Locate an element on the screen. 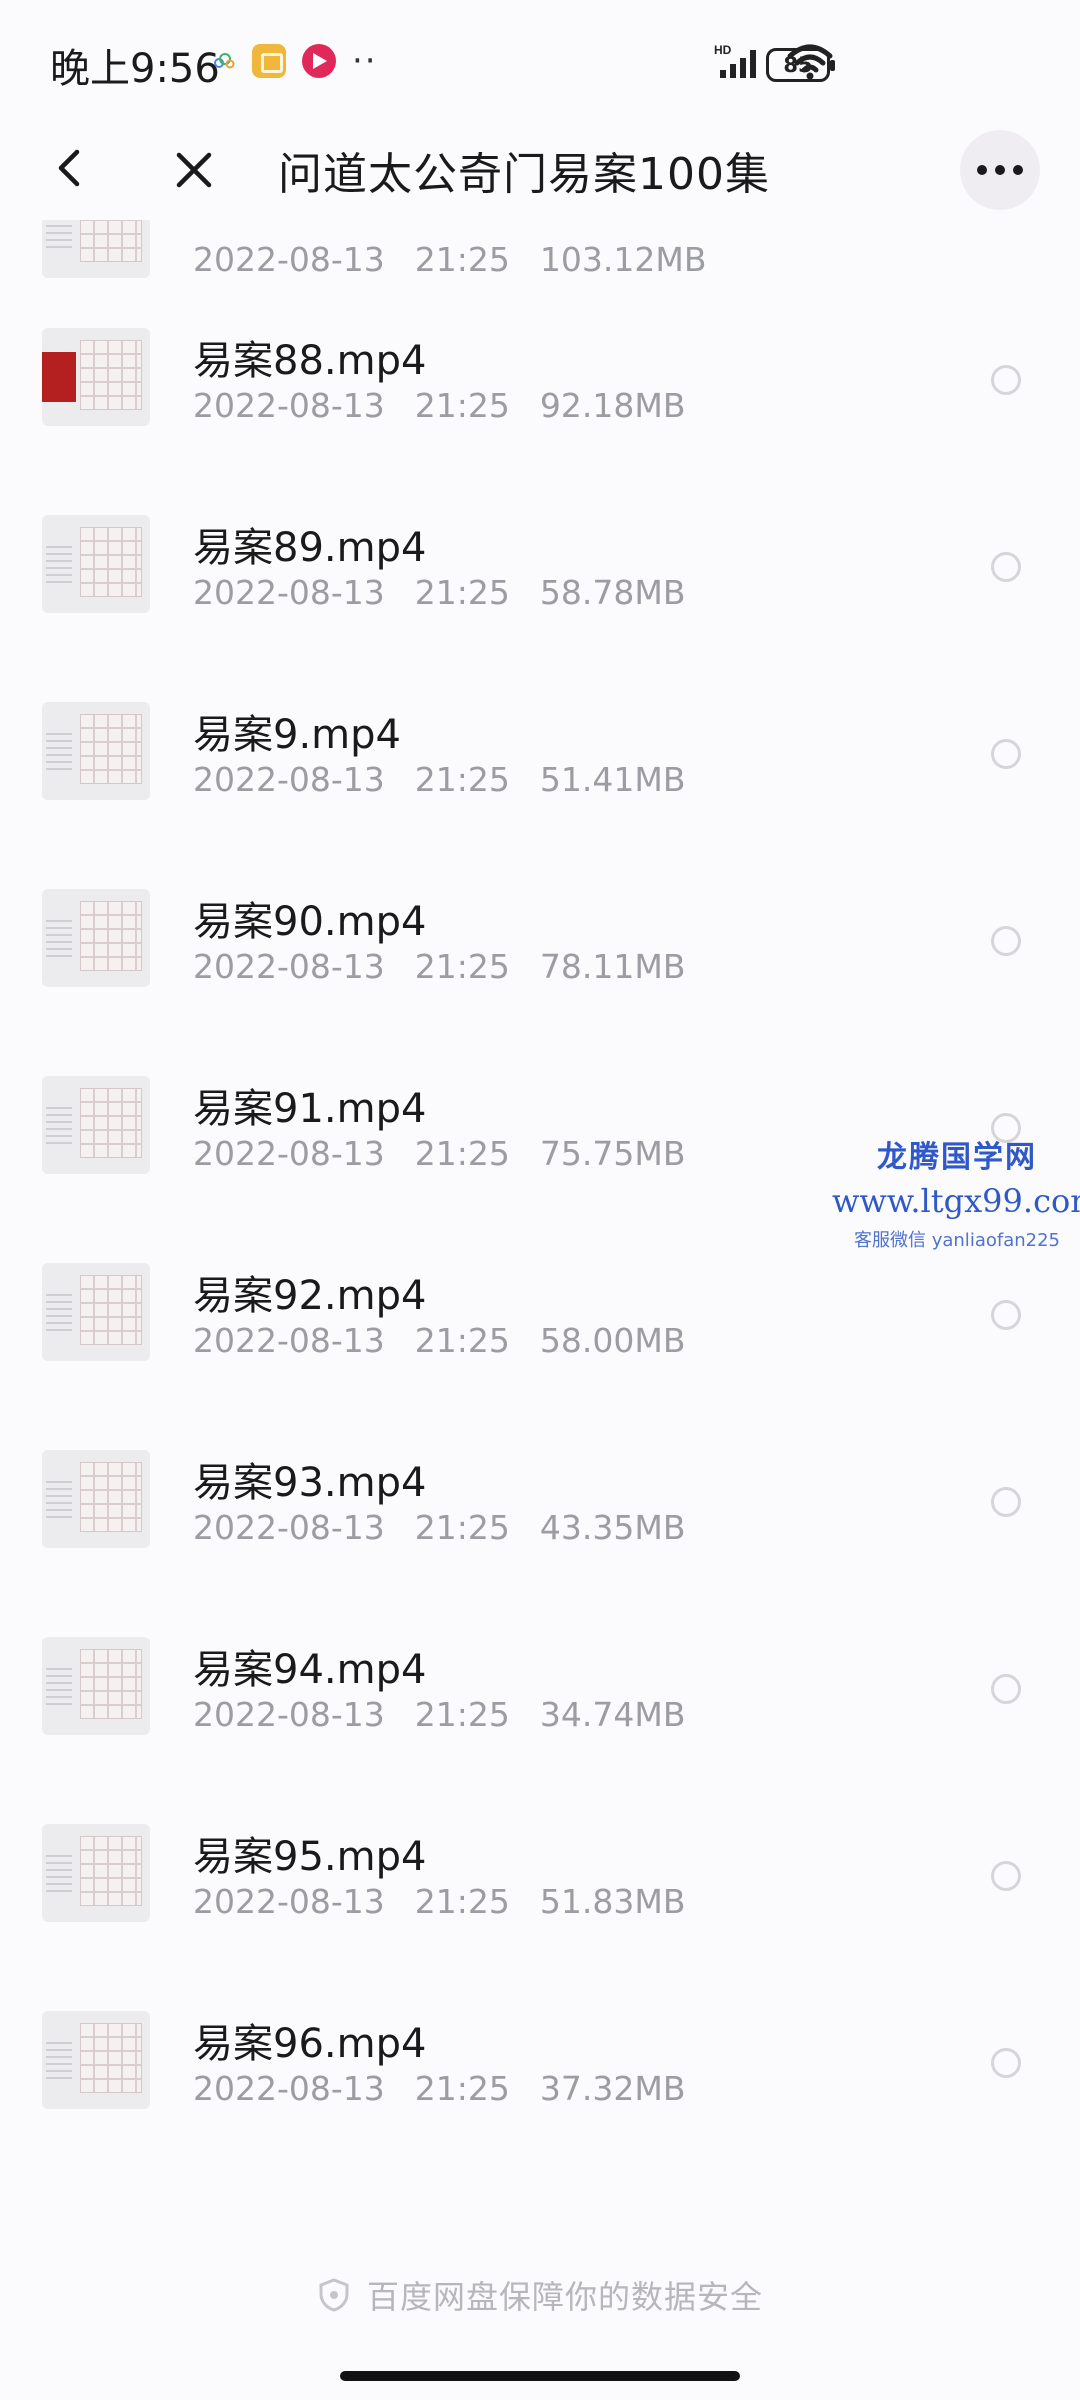  more-dot is located at coordinates (1000, 170).